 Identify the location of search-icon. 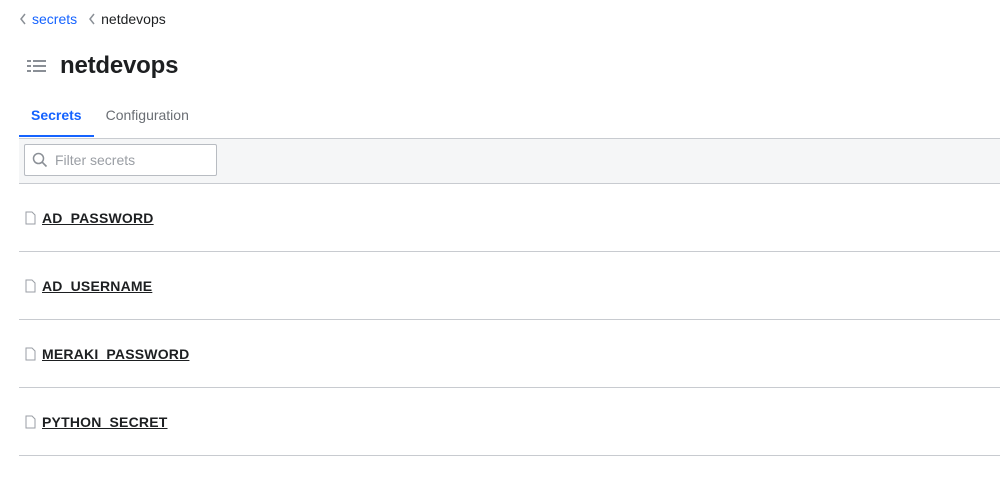
(40, 160).